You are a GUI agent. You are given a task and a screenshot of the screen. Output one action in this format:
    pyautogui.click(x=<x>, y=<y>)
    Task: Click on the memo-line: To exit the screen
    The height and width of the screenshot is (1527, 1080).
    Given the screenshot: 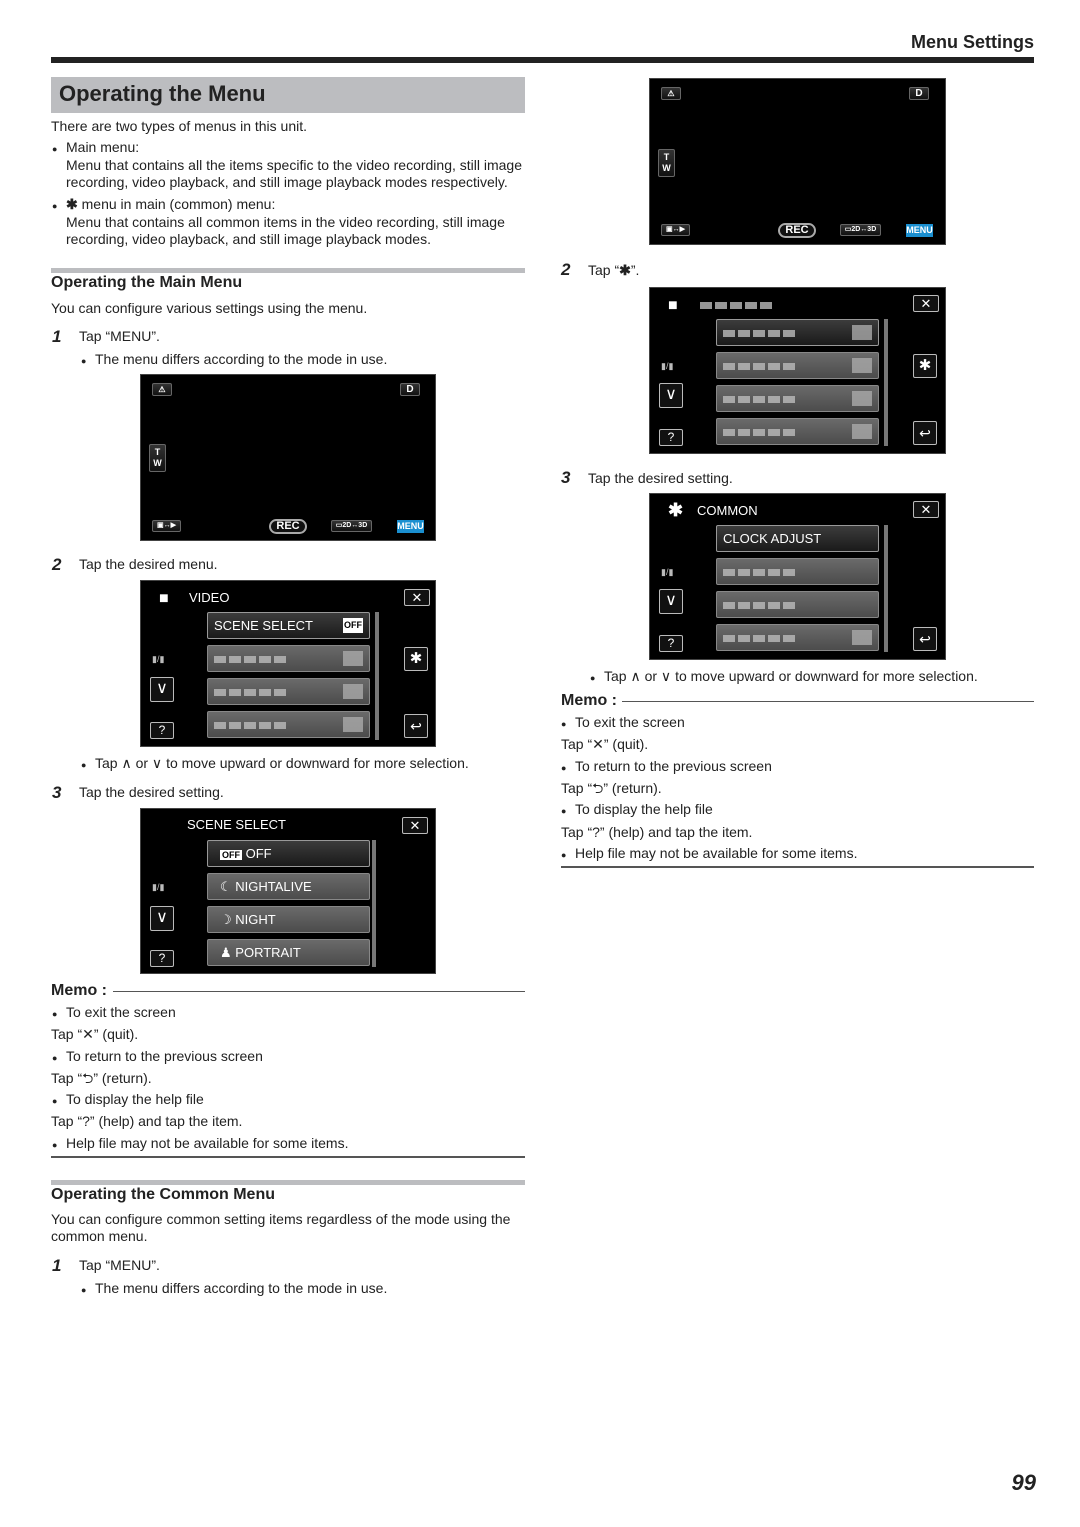 What is the action you would take?
    pyautogui.click(x=623, y=723)
    